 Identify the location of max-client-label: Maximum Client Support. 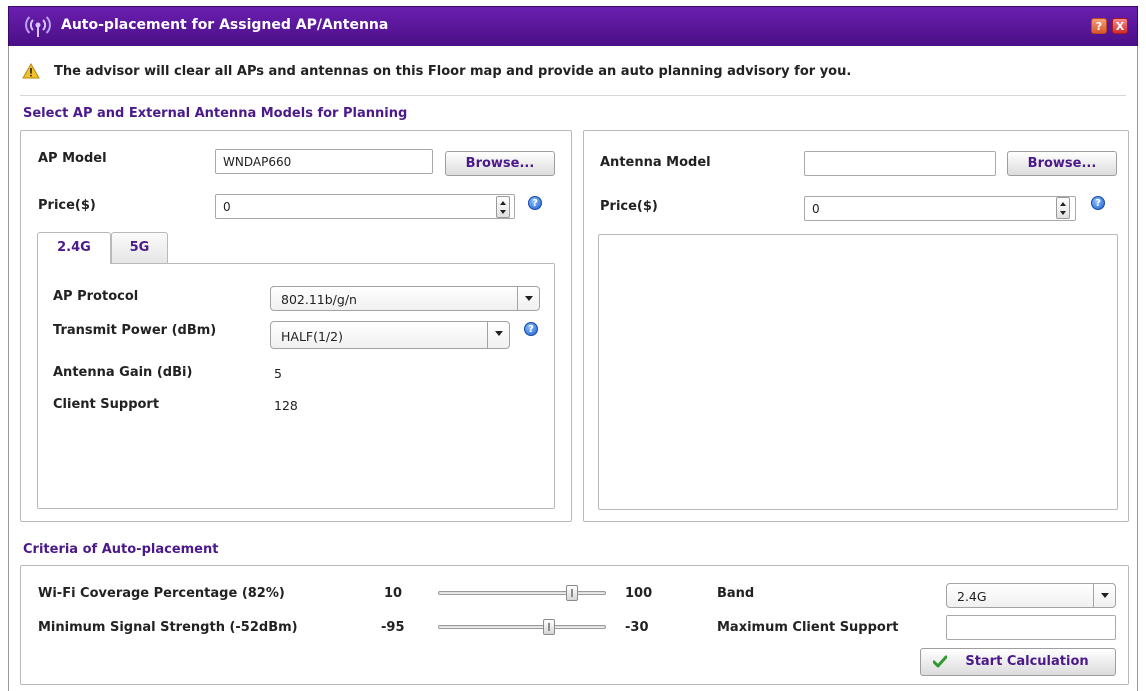
(808, 627).